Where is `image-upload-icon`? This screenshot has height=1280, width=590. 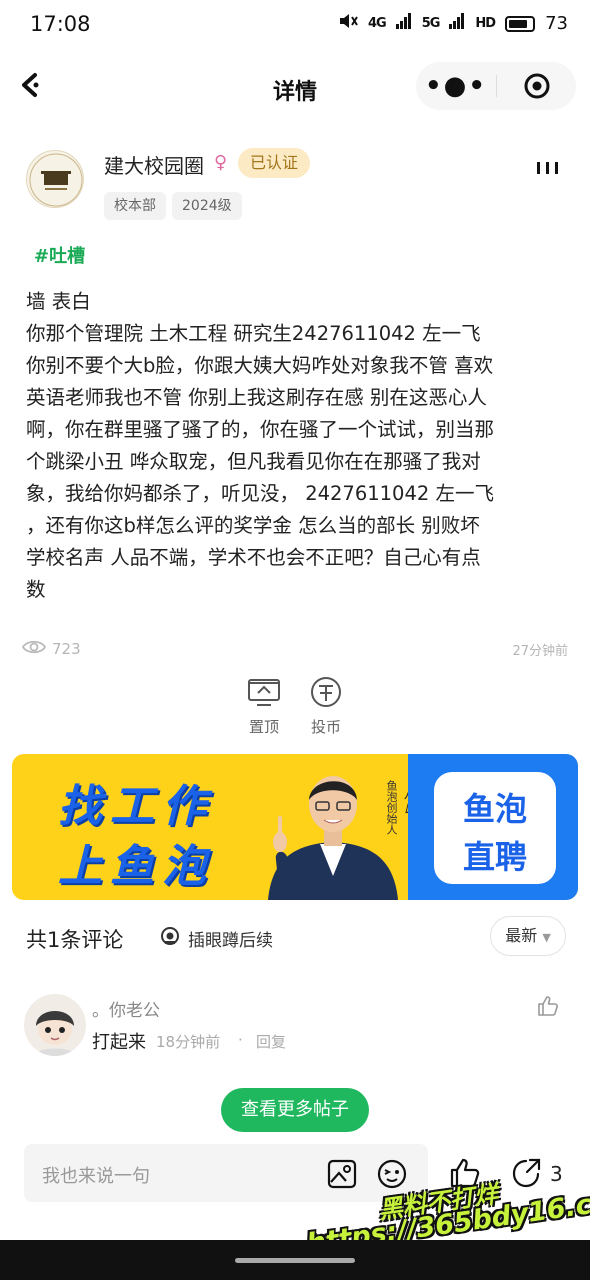 image-upload-icon is located at coordinates (342, 1174).